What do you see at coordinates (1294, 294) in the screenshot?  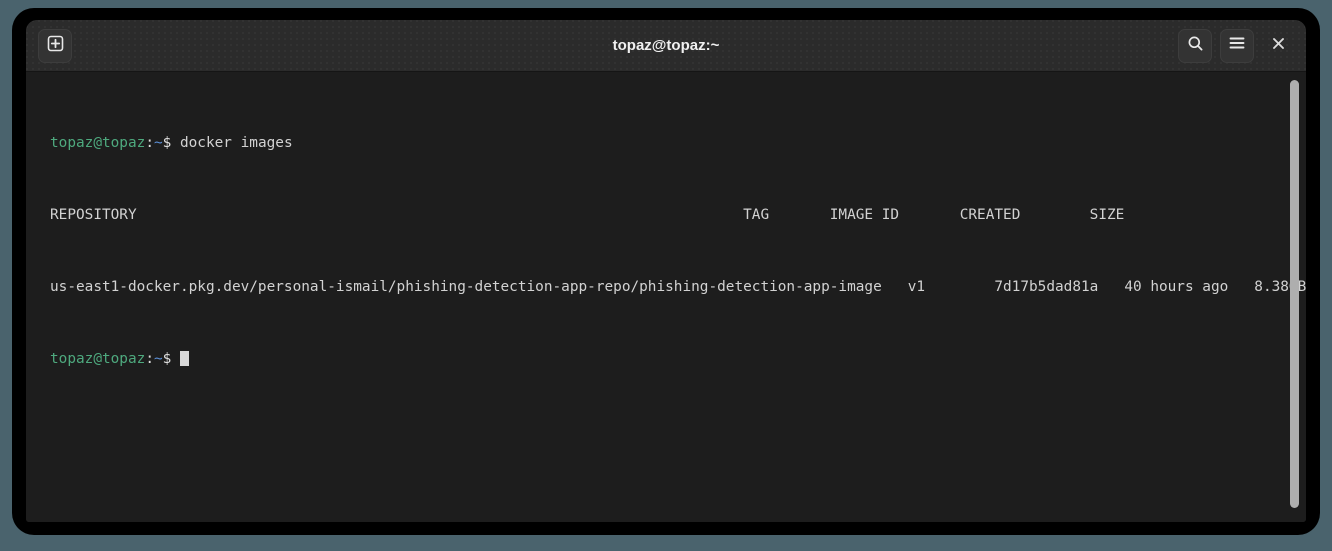 I see `scrollbar-thumb` at bounding box center [1294, 294].